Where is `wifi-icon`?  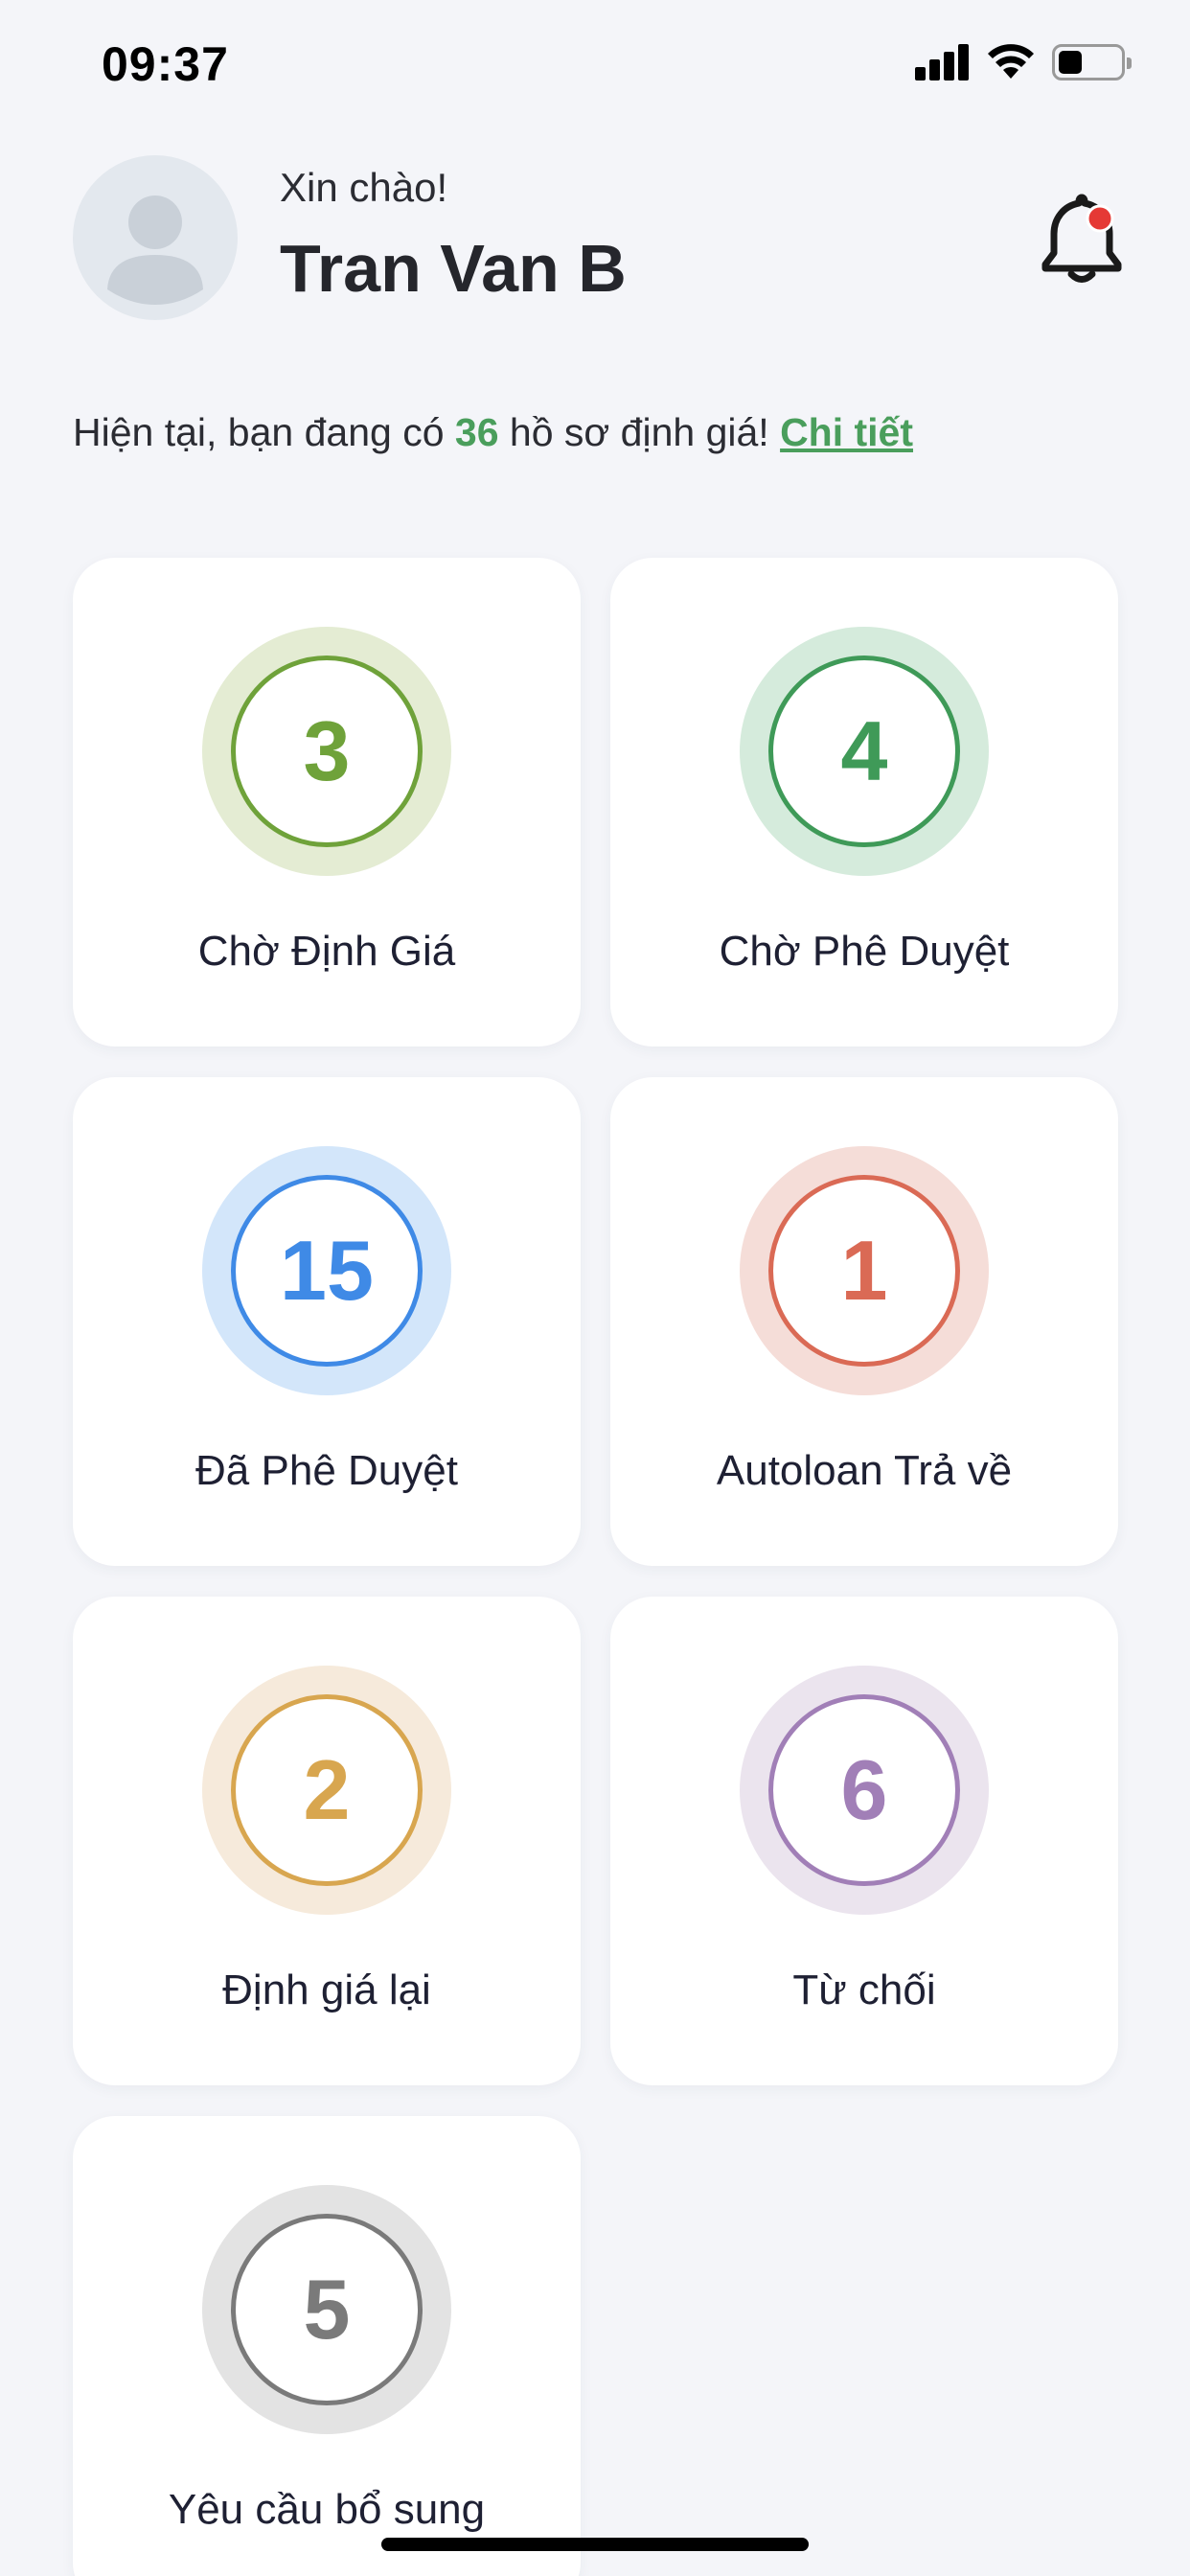
wifi-icon is located at coordinates (1011, 61).